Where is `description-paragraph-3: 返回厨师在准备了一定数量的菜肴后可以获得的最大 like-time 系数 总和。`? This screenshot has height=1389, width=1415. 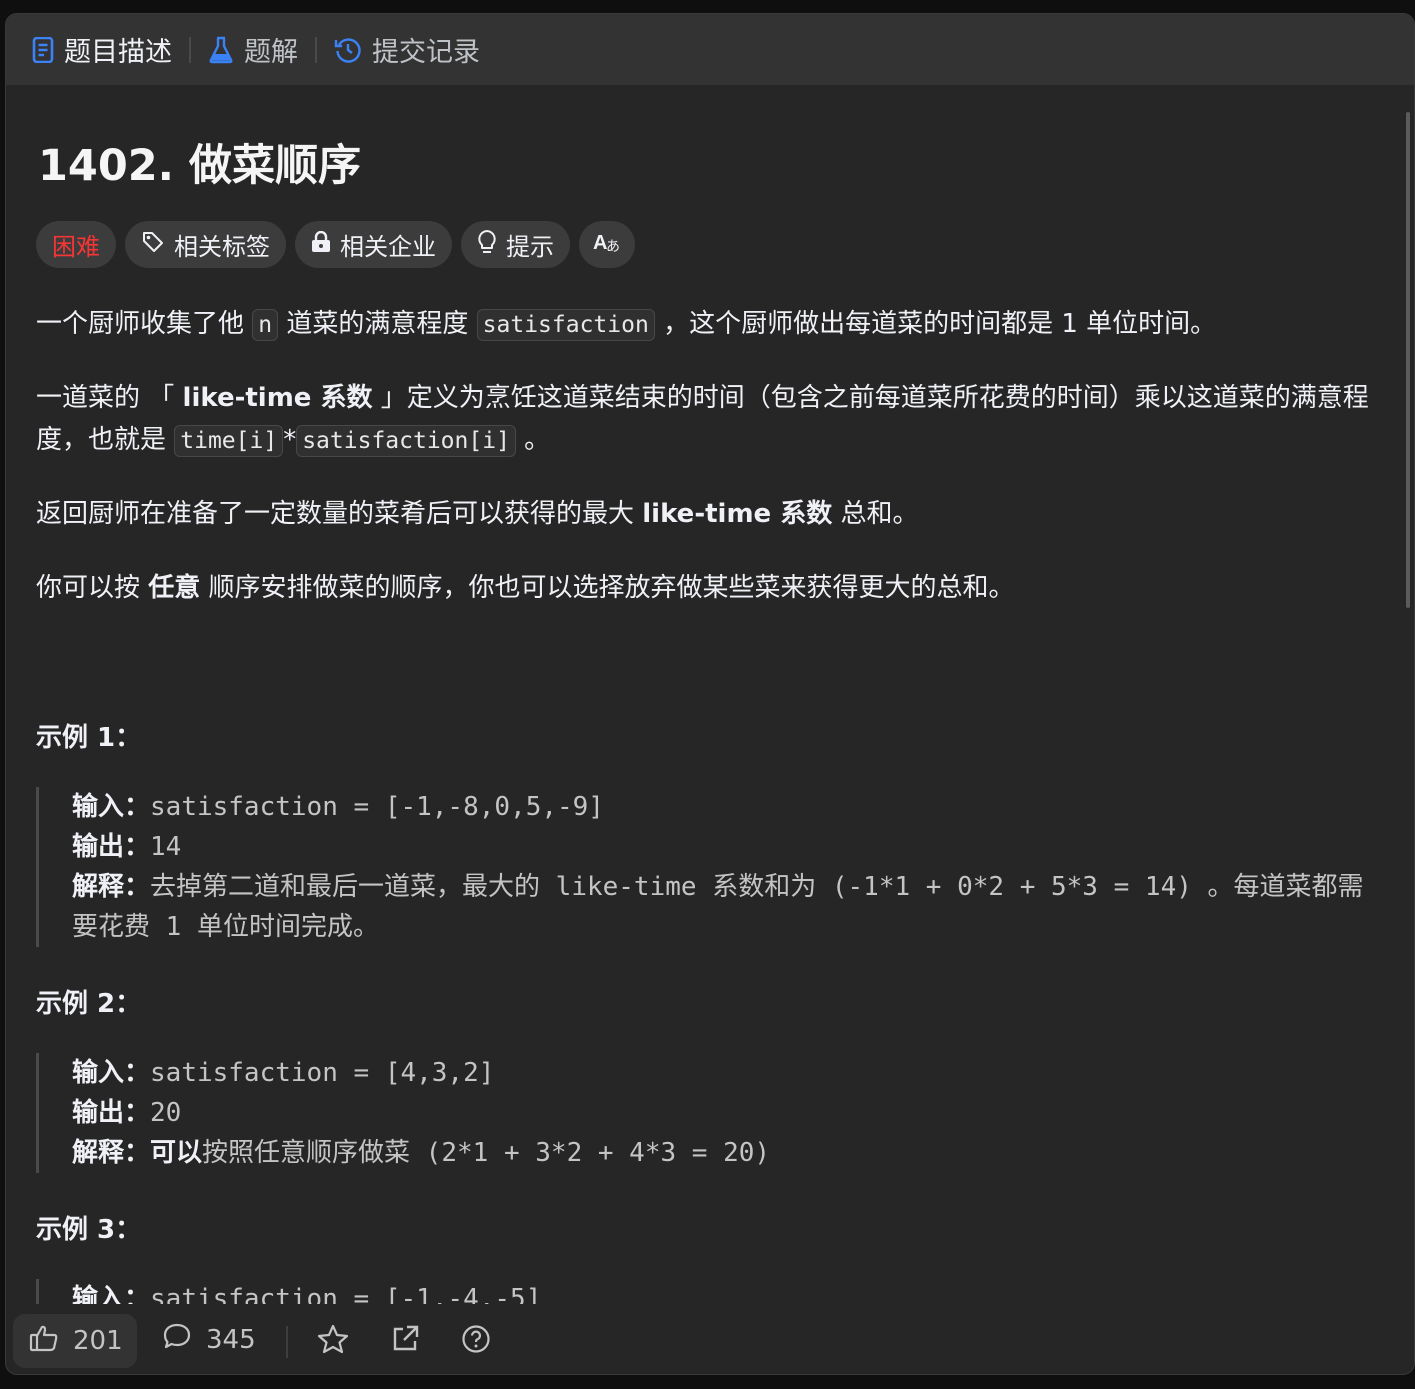
description-paragraph-3: 返回厨师在准备了一定数量的菜肴后可以获得的最大 like-time 系数 总和。 is located at coordinates (703, 514).